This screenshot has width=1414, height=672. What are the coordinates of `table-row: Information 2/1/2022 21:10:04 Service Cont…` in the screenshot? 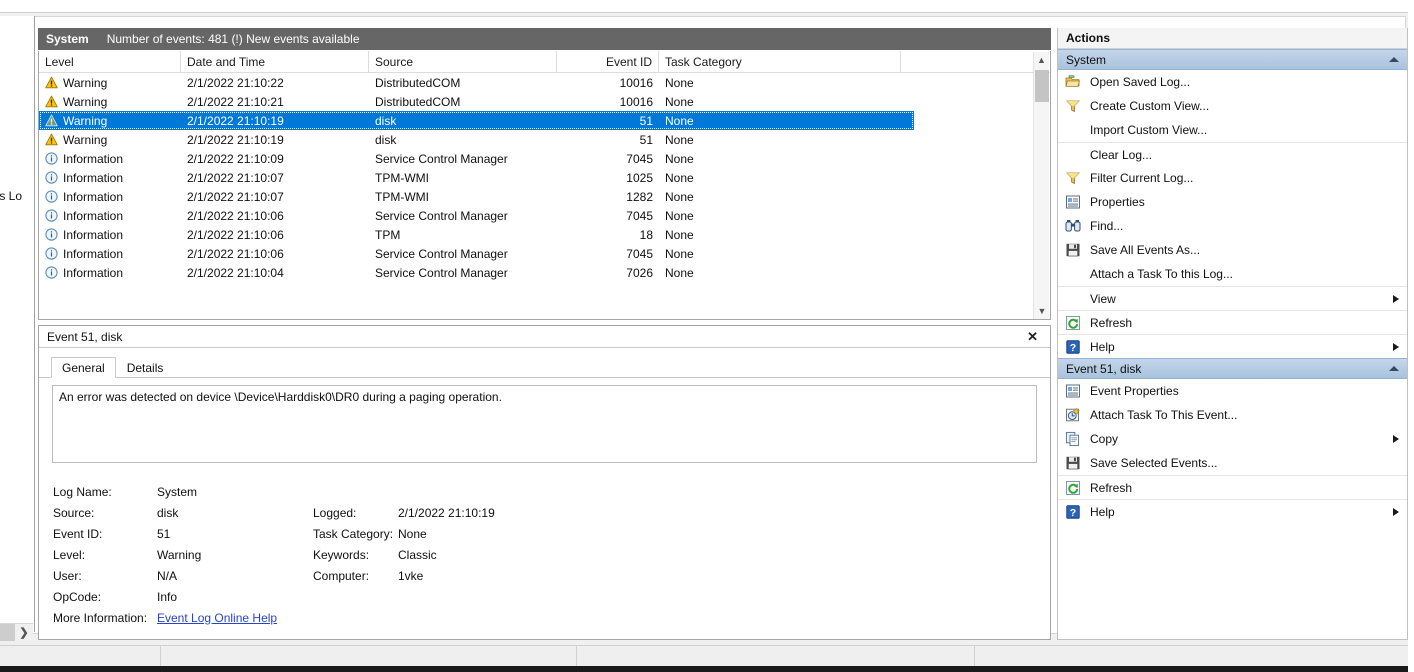 It's located at (544, 272).